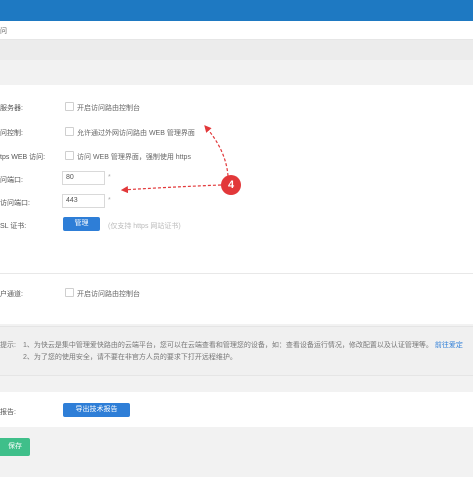  I want to click on arrow-to-allow-web, so click(216, 151).